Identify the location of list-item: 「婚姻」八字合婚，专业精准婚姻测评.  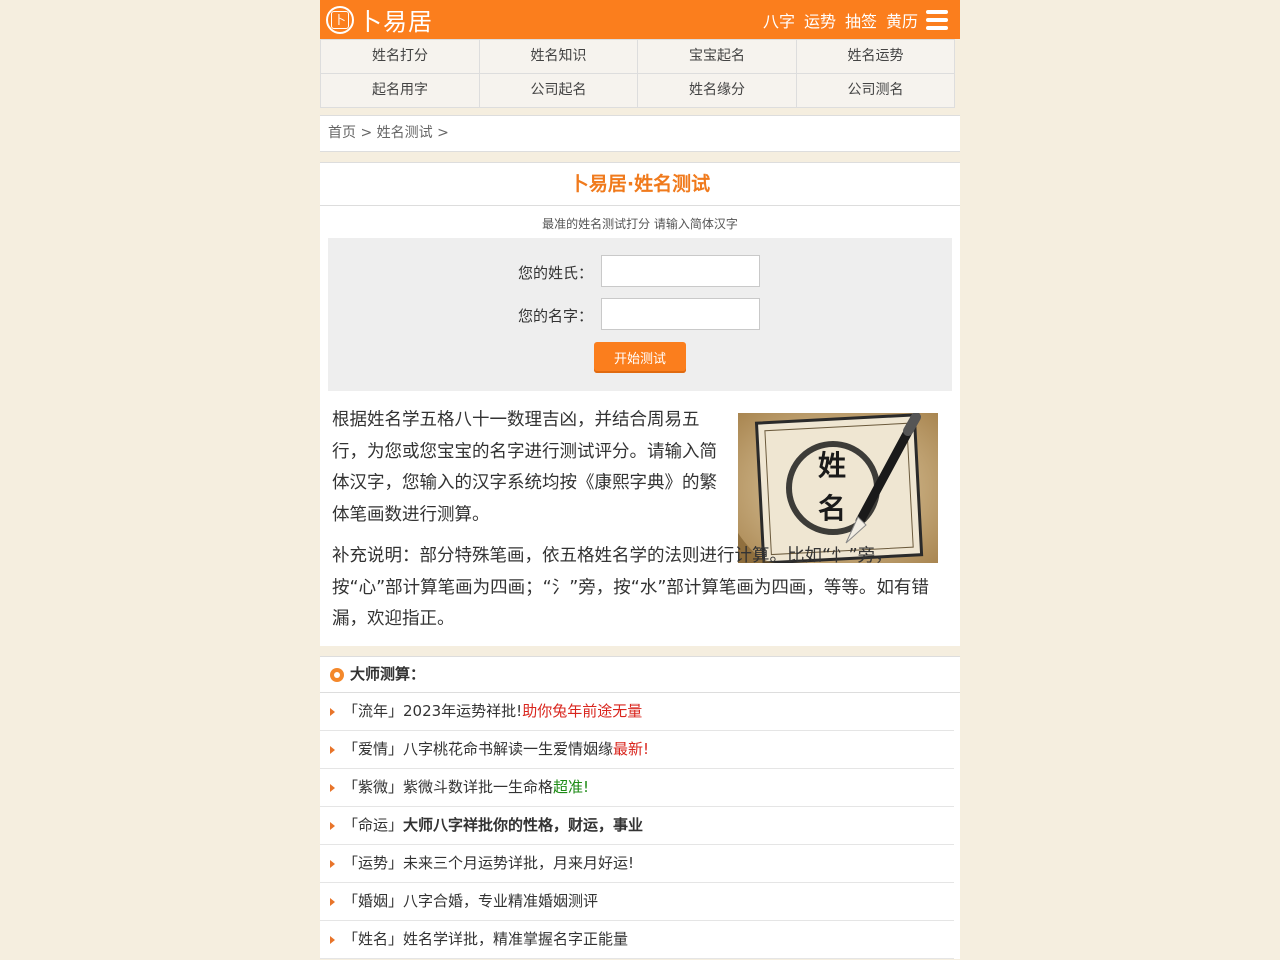
(637, 902).